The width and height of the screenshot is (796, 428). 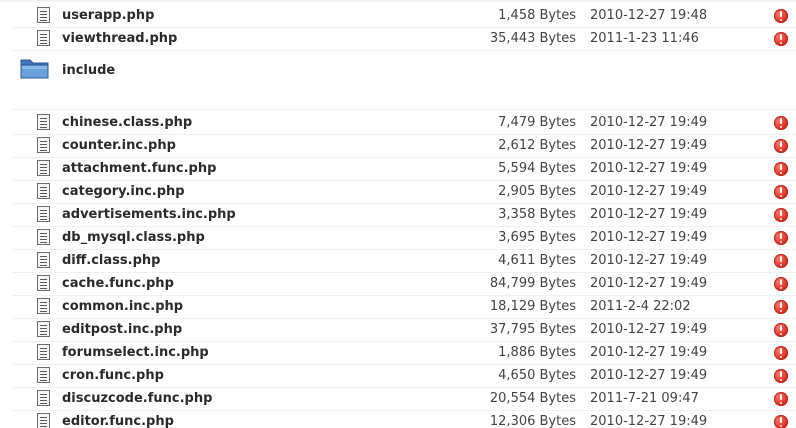 What do you see at coordinates (122, 329) in the screenshot?
I see `file-name: editpost.inc.php` at bounding box center [122, 329].